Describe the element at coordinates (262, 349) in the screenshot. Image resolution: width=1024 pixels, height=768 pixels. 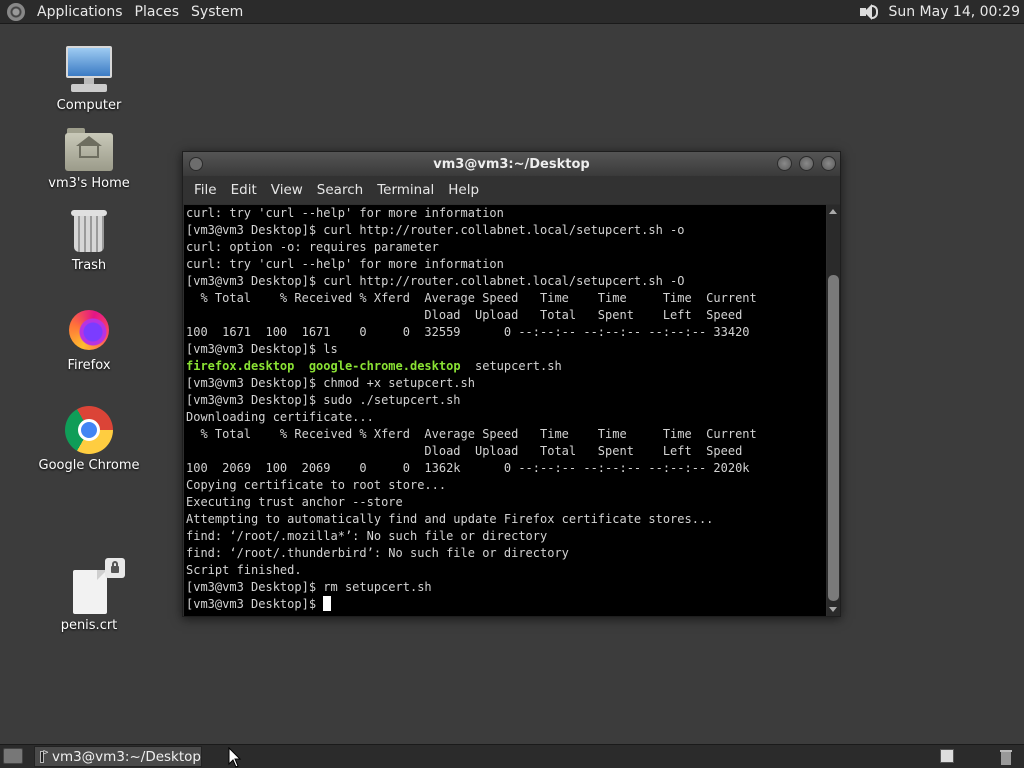
I see `terminal-line: [vm3@vm3 Desktop]$ ls` at that location.